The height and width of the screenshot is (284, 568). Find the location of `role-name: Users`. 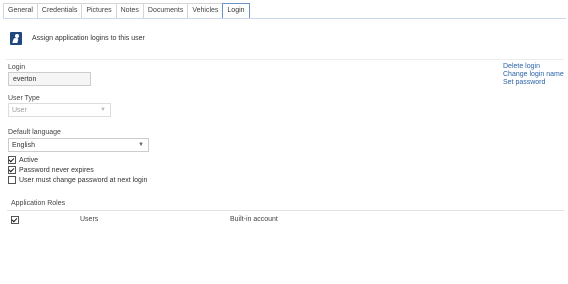

role-name: Users is located at coordinates (89, 219).